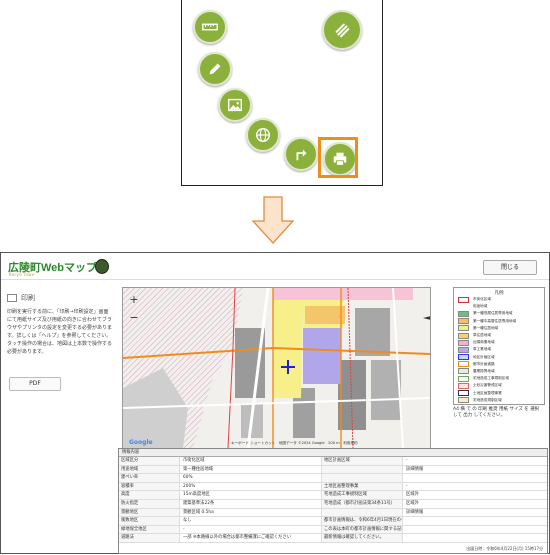  What do you see at coordinates (362, 521) in the screenshot?
I see `table-cell: 都市計画情報は、令和6年4月1日現在のものです。` at bounding box center [362, 521].